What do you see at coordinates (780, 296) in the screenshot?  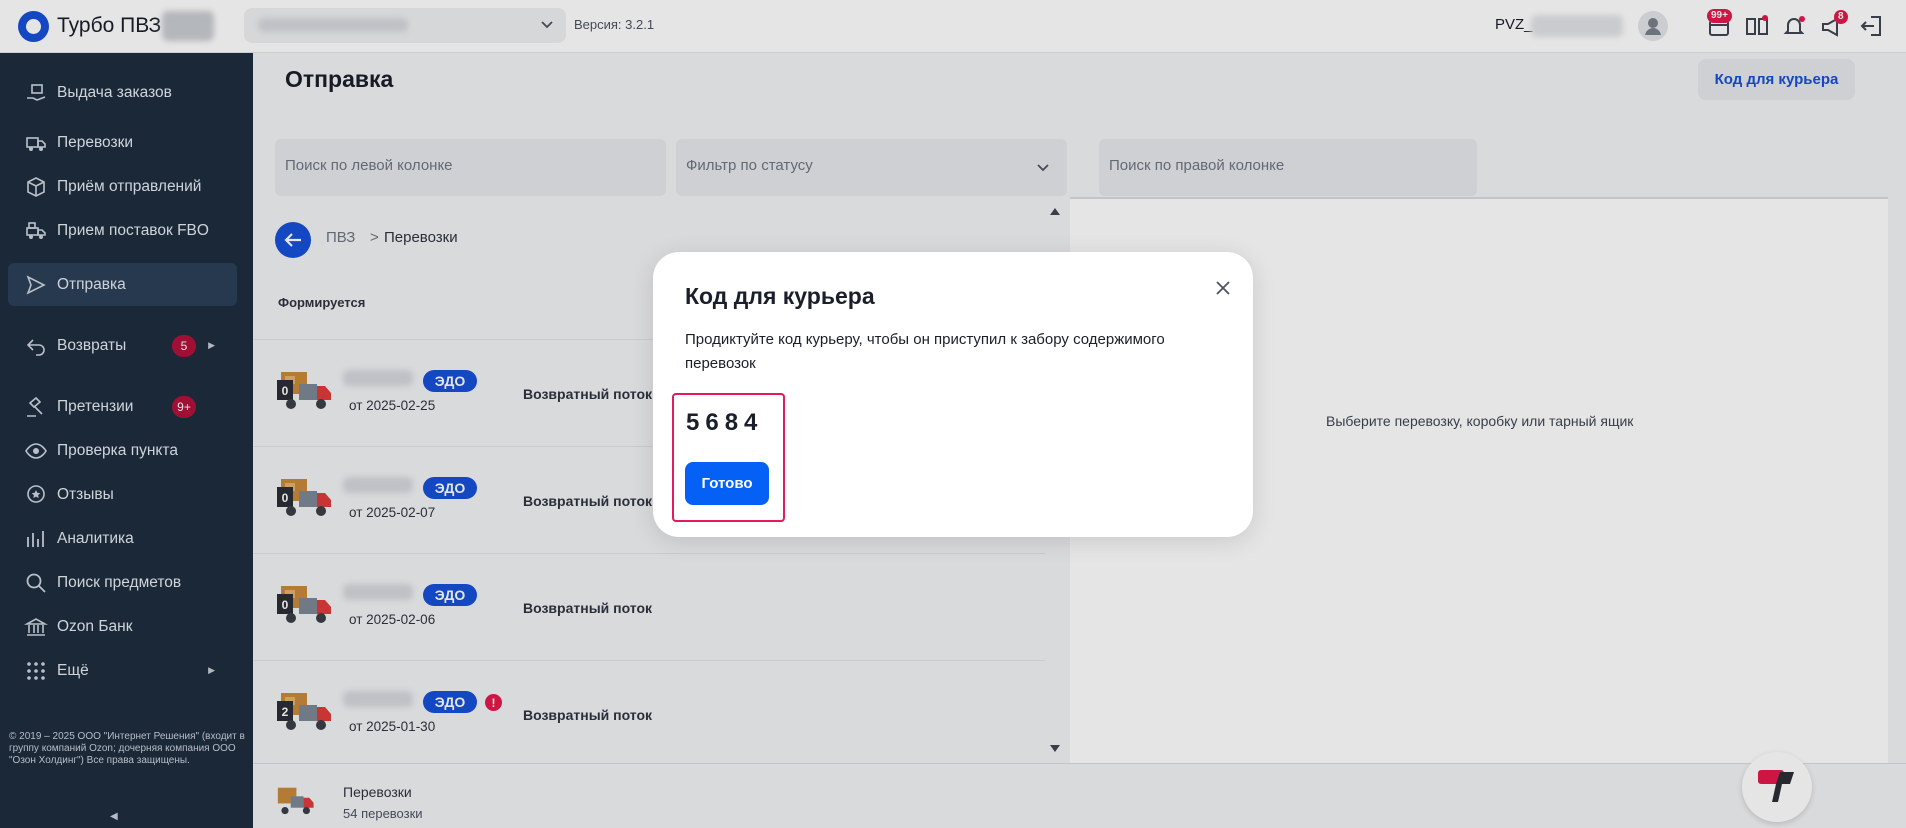 I see `dialog-title: Код для курьера` at bounding box center [780, 296].